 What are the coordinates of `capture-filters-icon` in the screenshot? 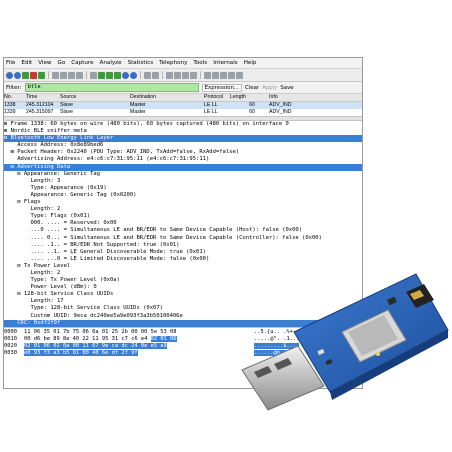 It's located at (207, 75).